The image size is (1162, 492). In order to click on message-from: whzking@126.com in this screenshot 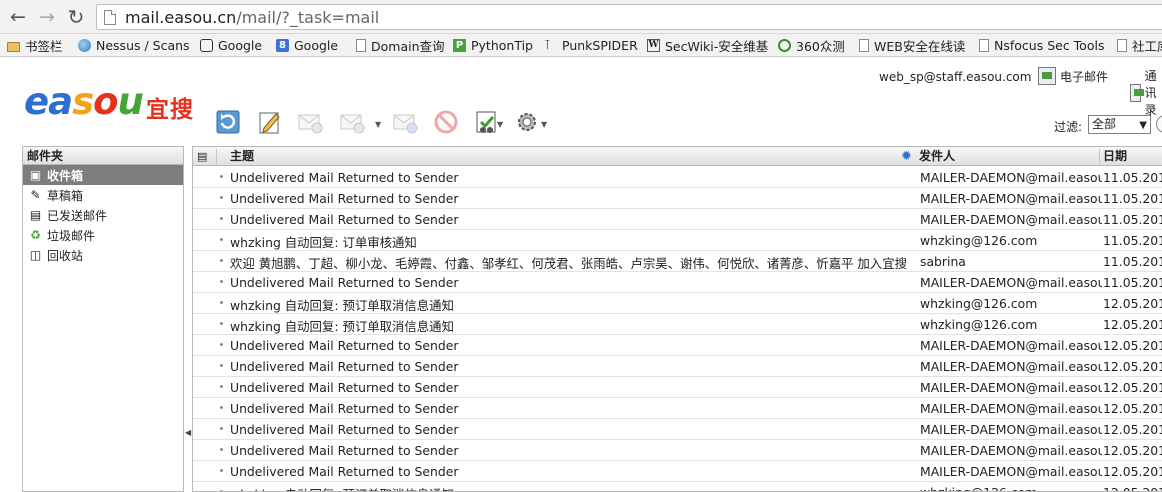, I will do `click(979, 303)`.